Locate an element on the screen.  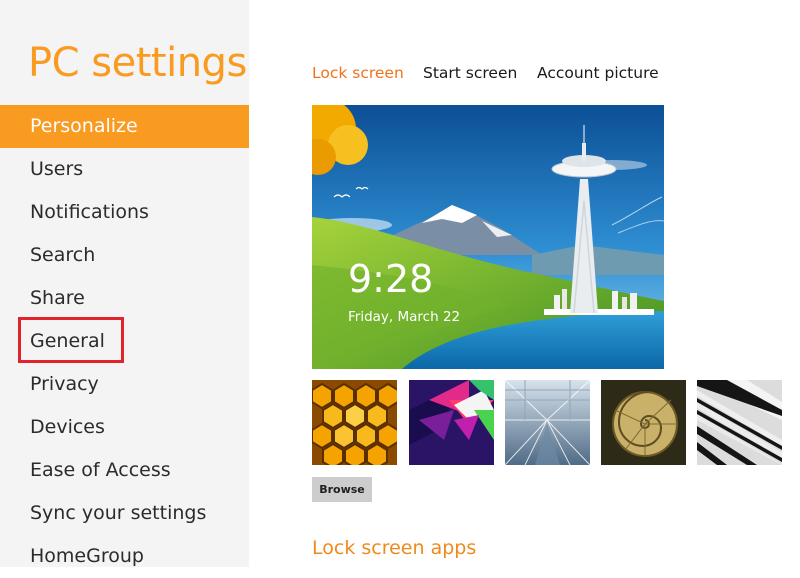
sidebar-item-privacy: Privacy is located at coordinates (124, 384).